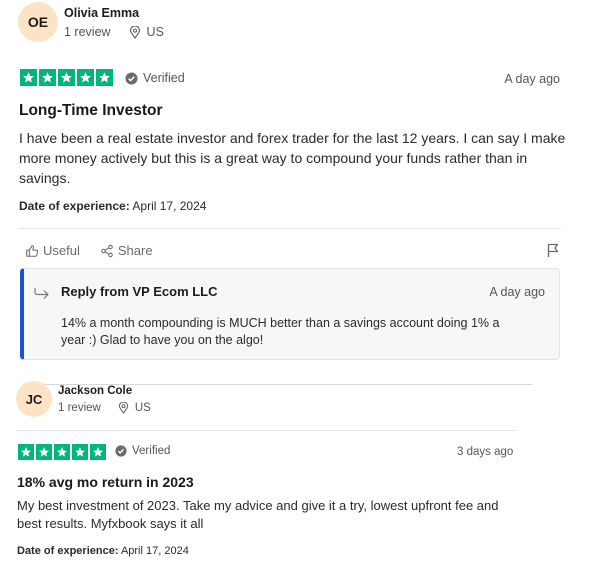  Describe the element at coordinates (95, 391) in the screenshot. I see `reviewer-name: Jackson Cole` at that location.